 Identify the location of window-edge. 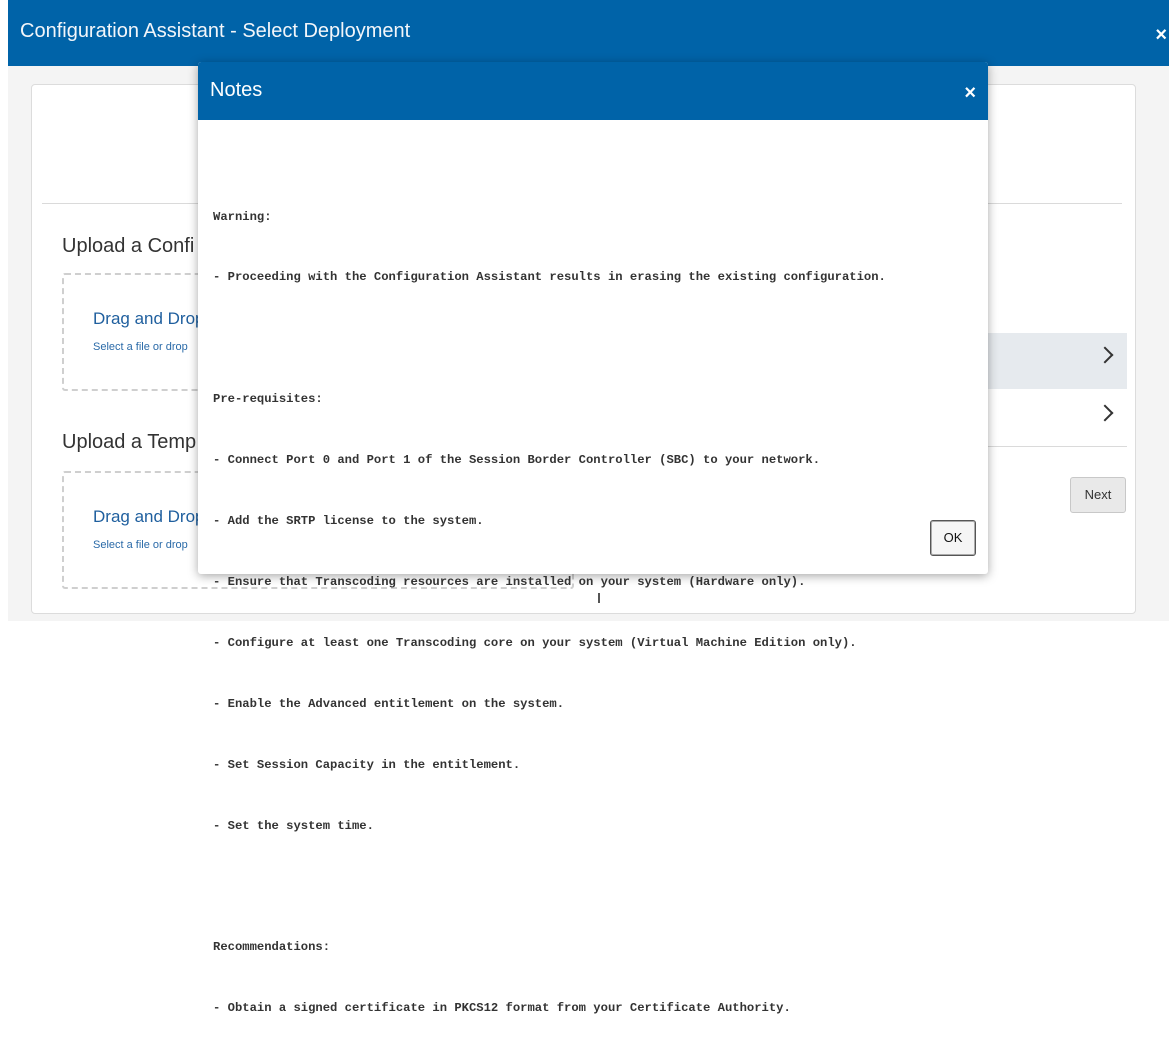
(4, 310).